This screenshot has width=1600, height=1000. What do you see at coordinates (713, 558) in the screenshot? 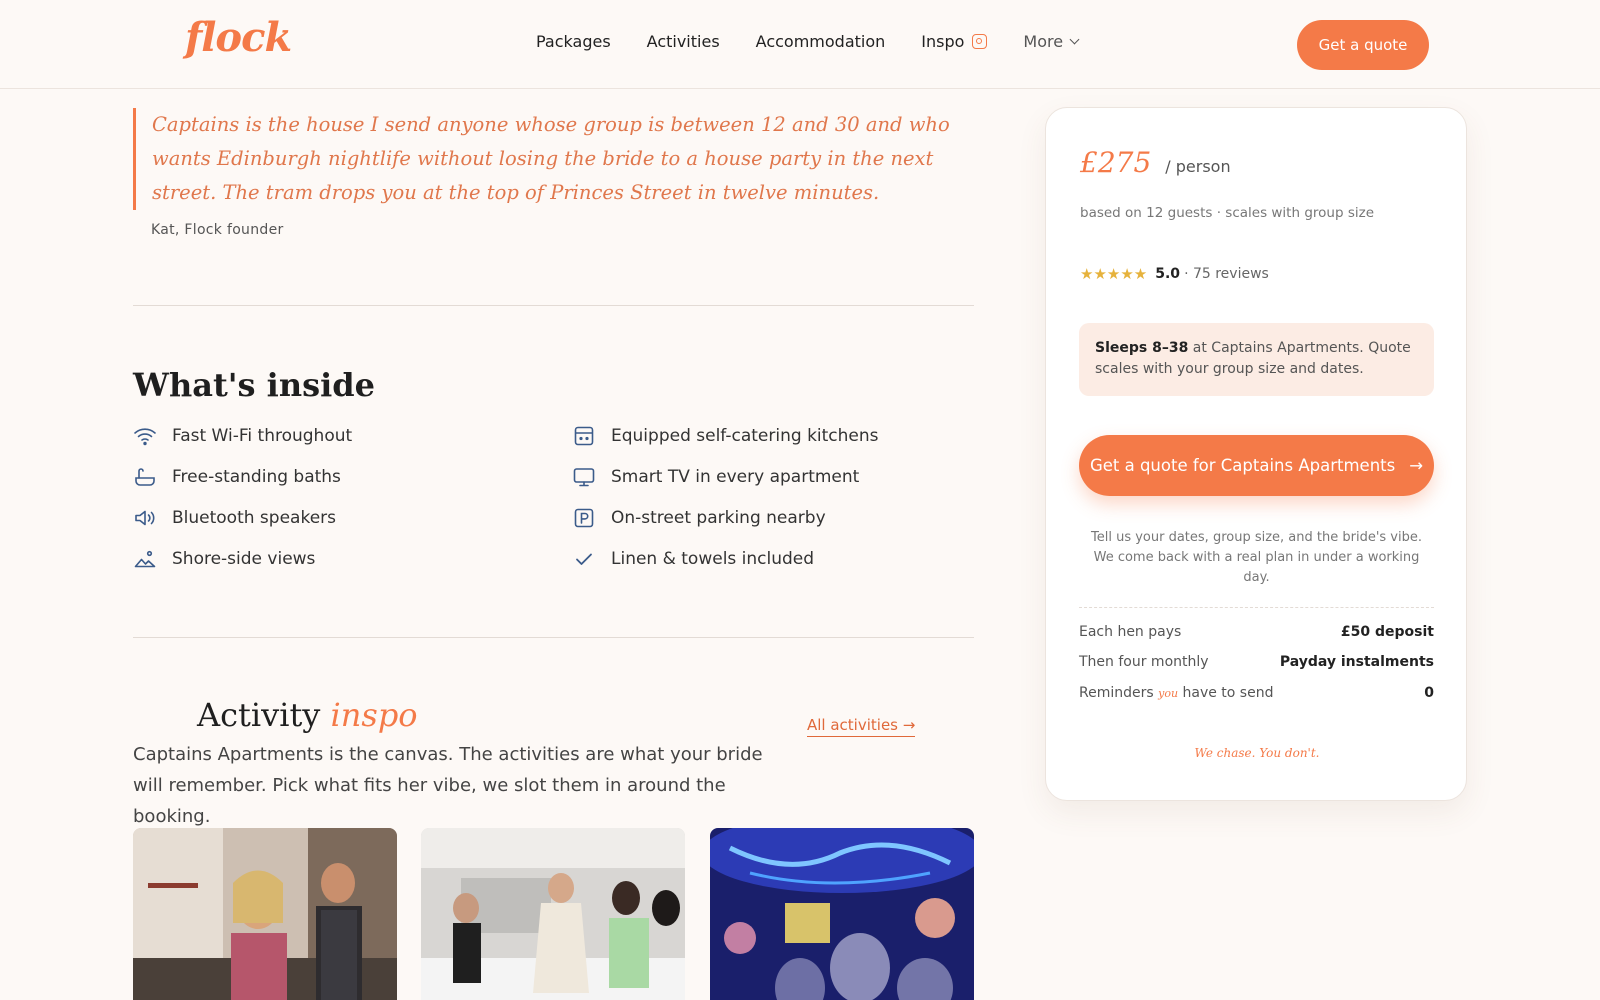
I see `amenity-label: Linen & towels included` at bounding box center [713, 558].